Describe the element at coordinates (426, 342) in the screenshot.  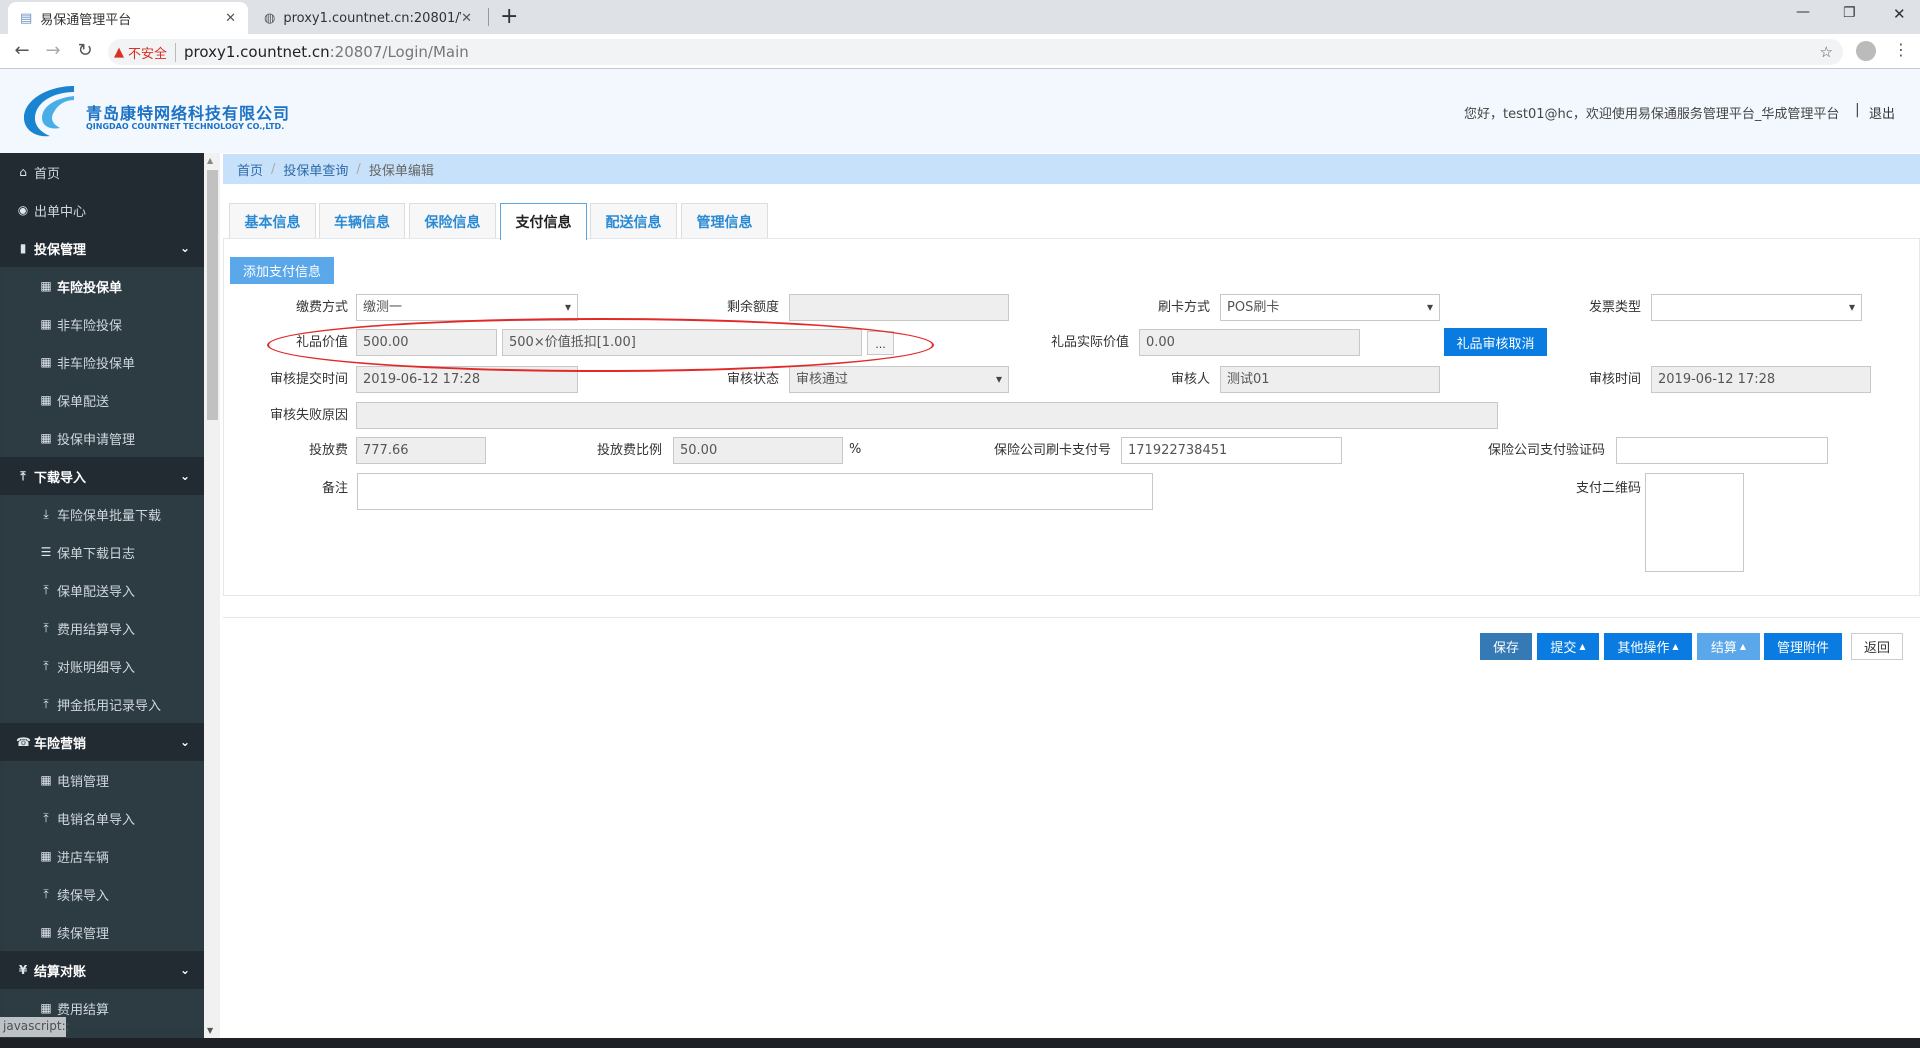
I see `gift-value-input: 500.00` at that location.